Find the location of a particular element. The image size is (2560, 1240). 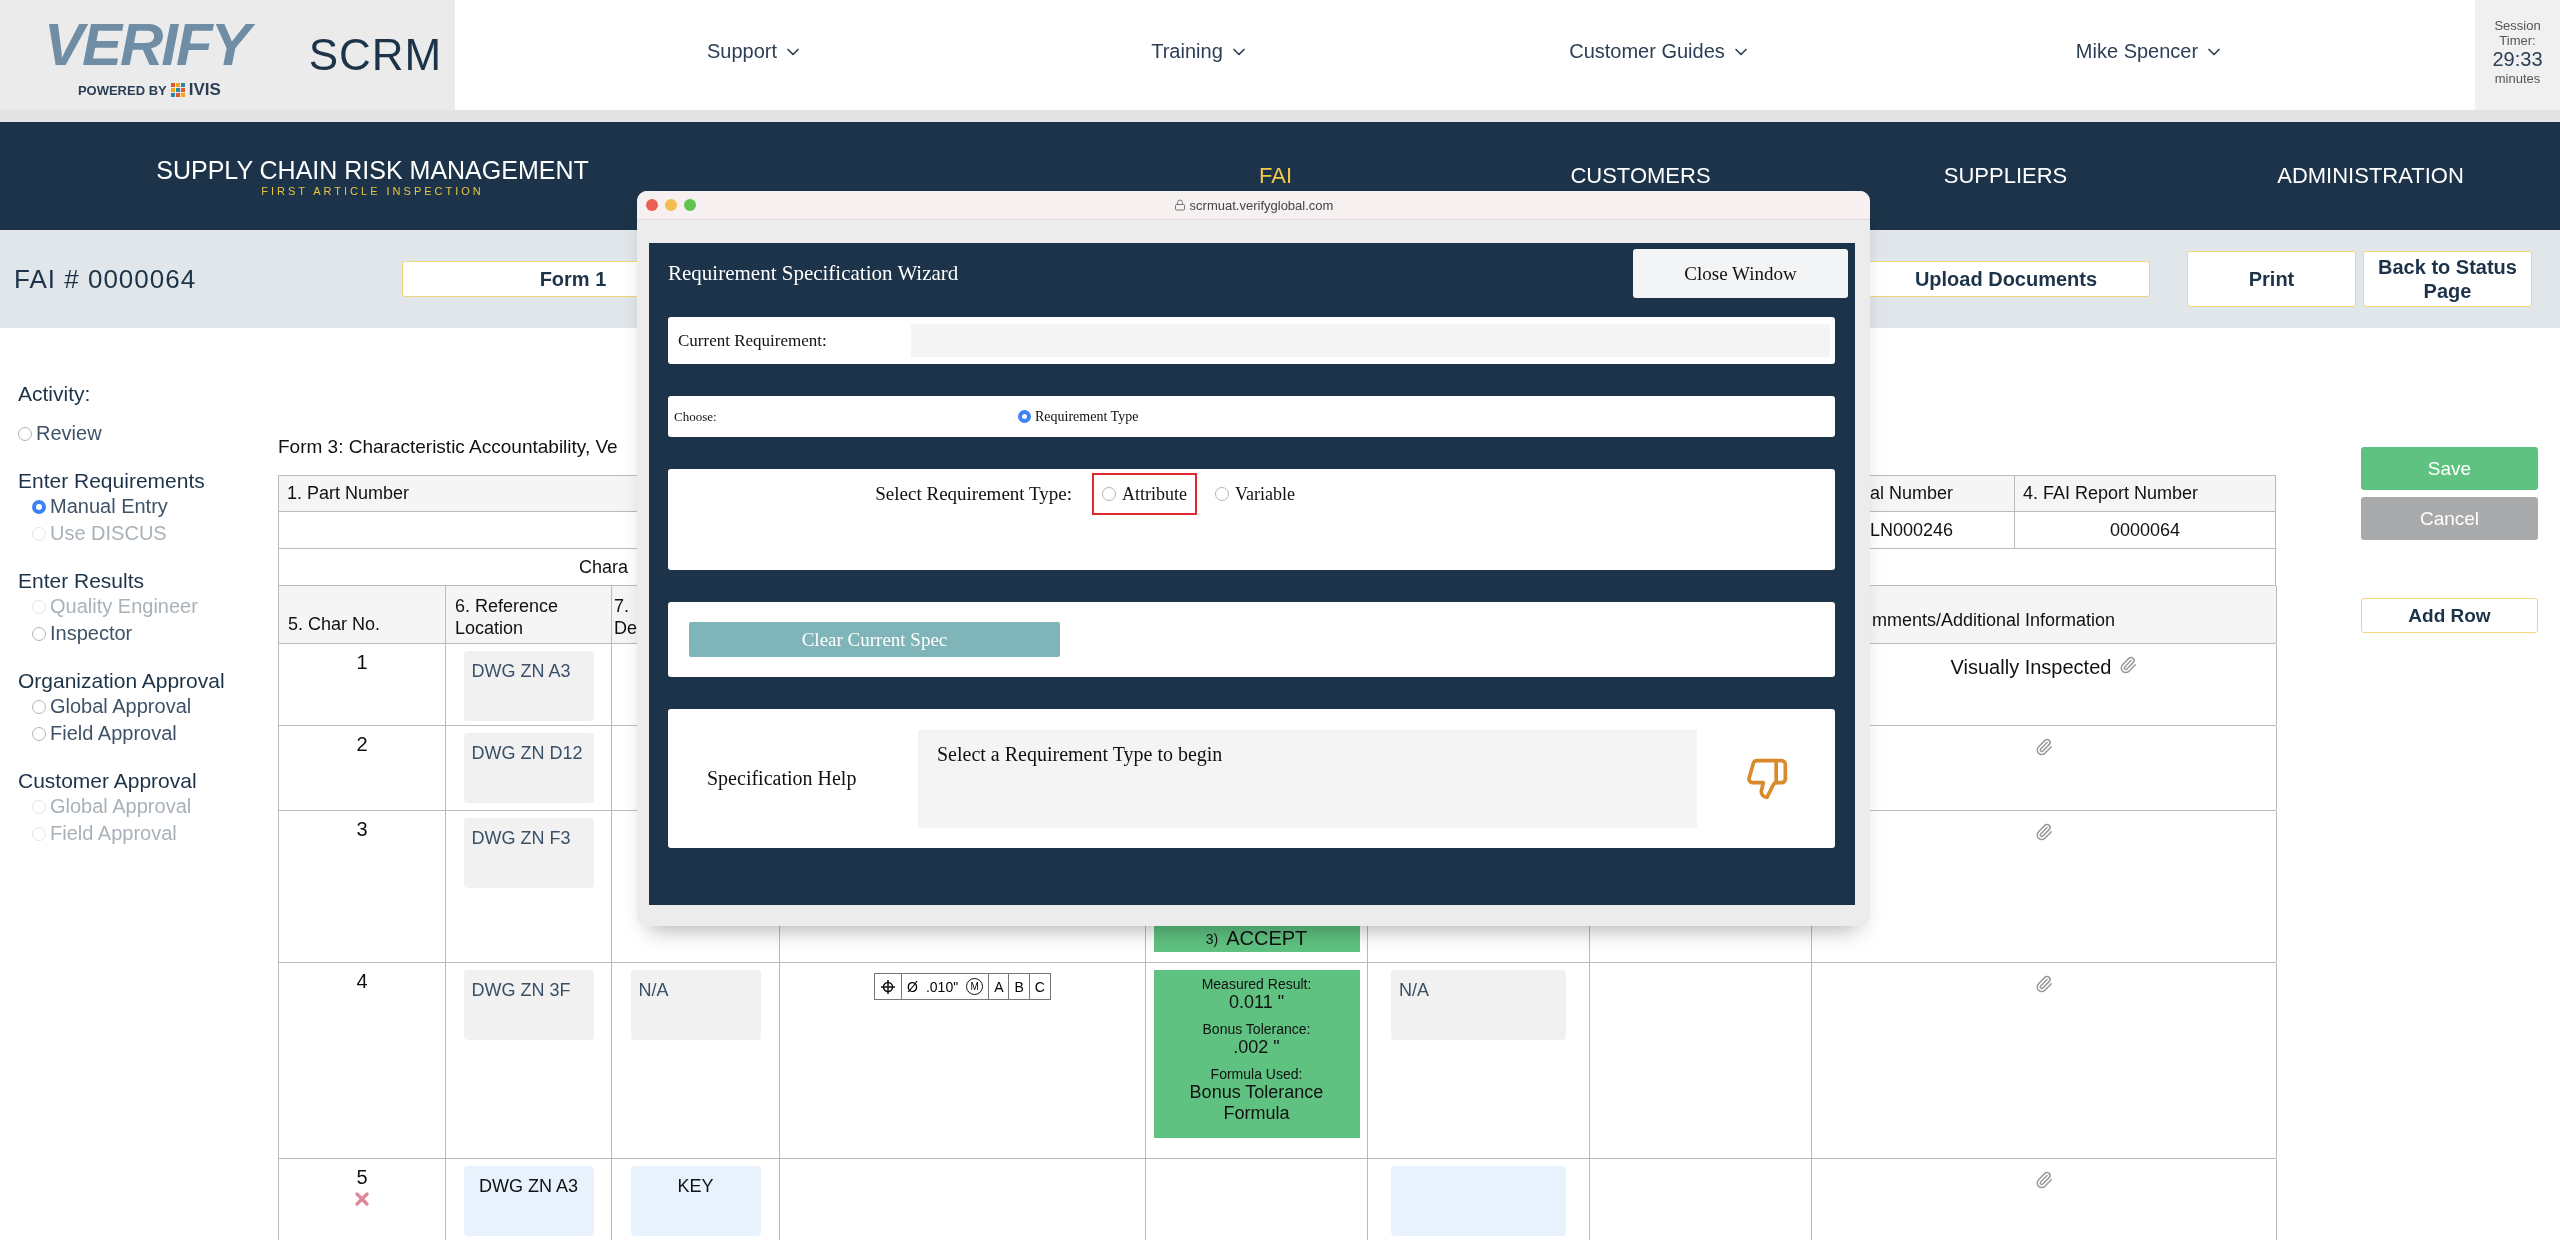

logo-wordmark: VERIFY is located at coordinates (149, 45).